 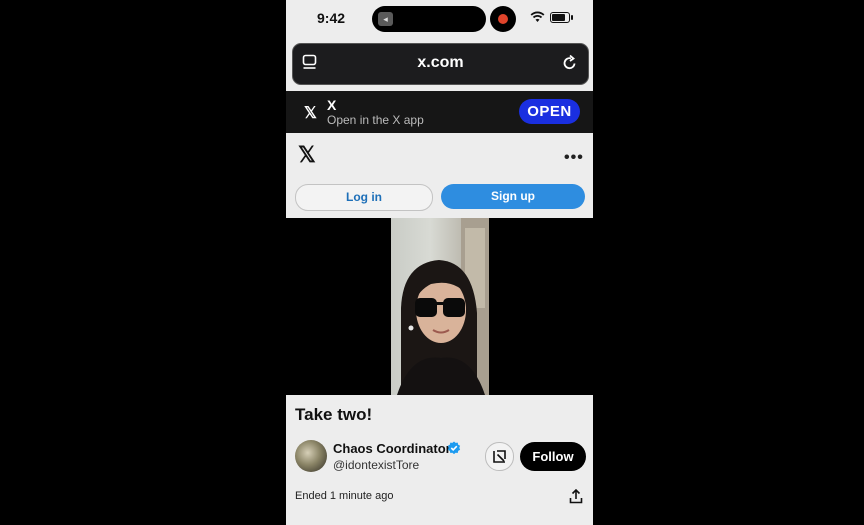 I want to click on wifi-icon, so click(x=537, y=16).